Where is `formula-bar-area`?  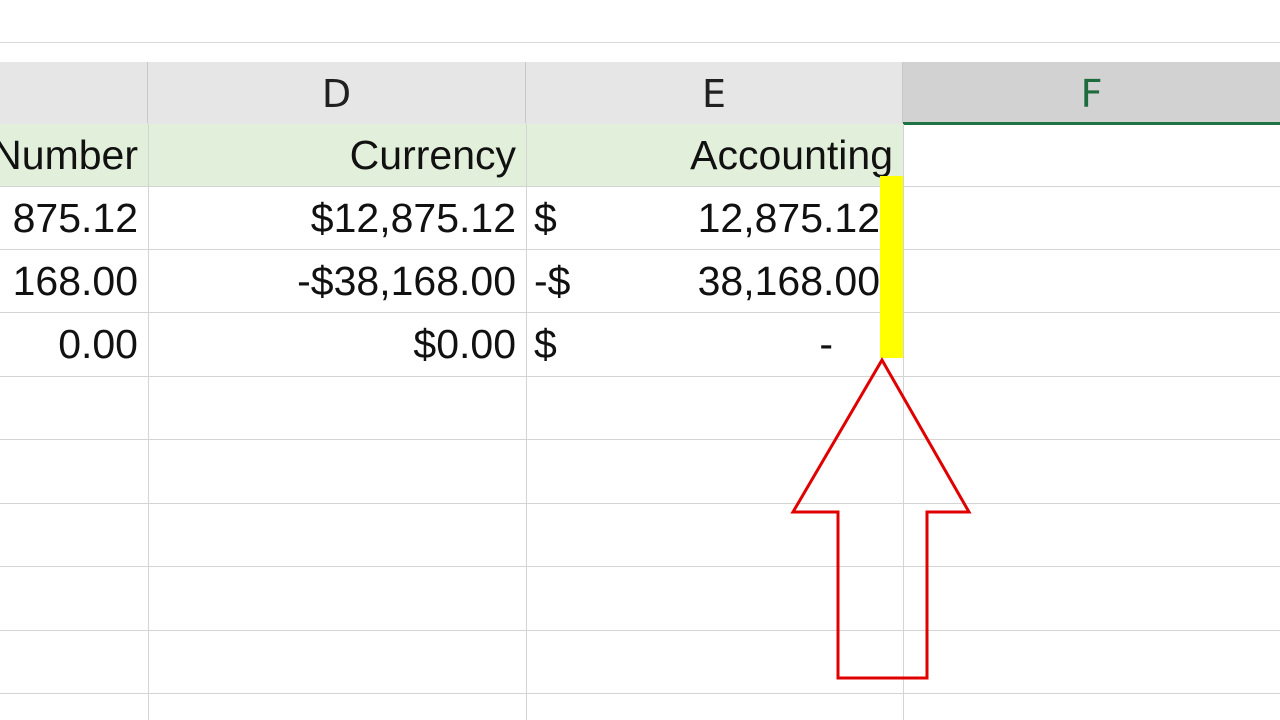
formula-bar-area is located at coordinates (640, 21).